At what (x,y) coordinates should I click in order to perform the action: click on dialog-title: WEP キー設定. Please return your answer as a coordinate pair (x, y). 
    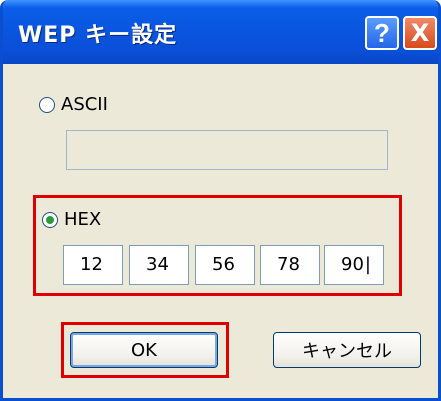
    Looking at the image, I should click on (98, 35).